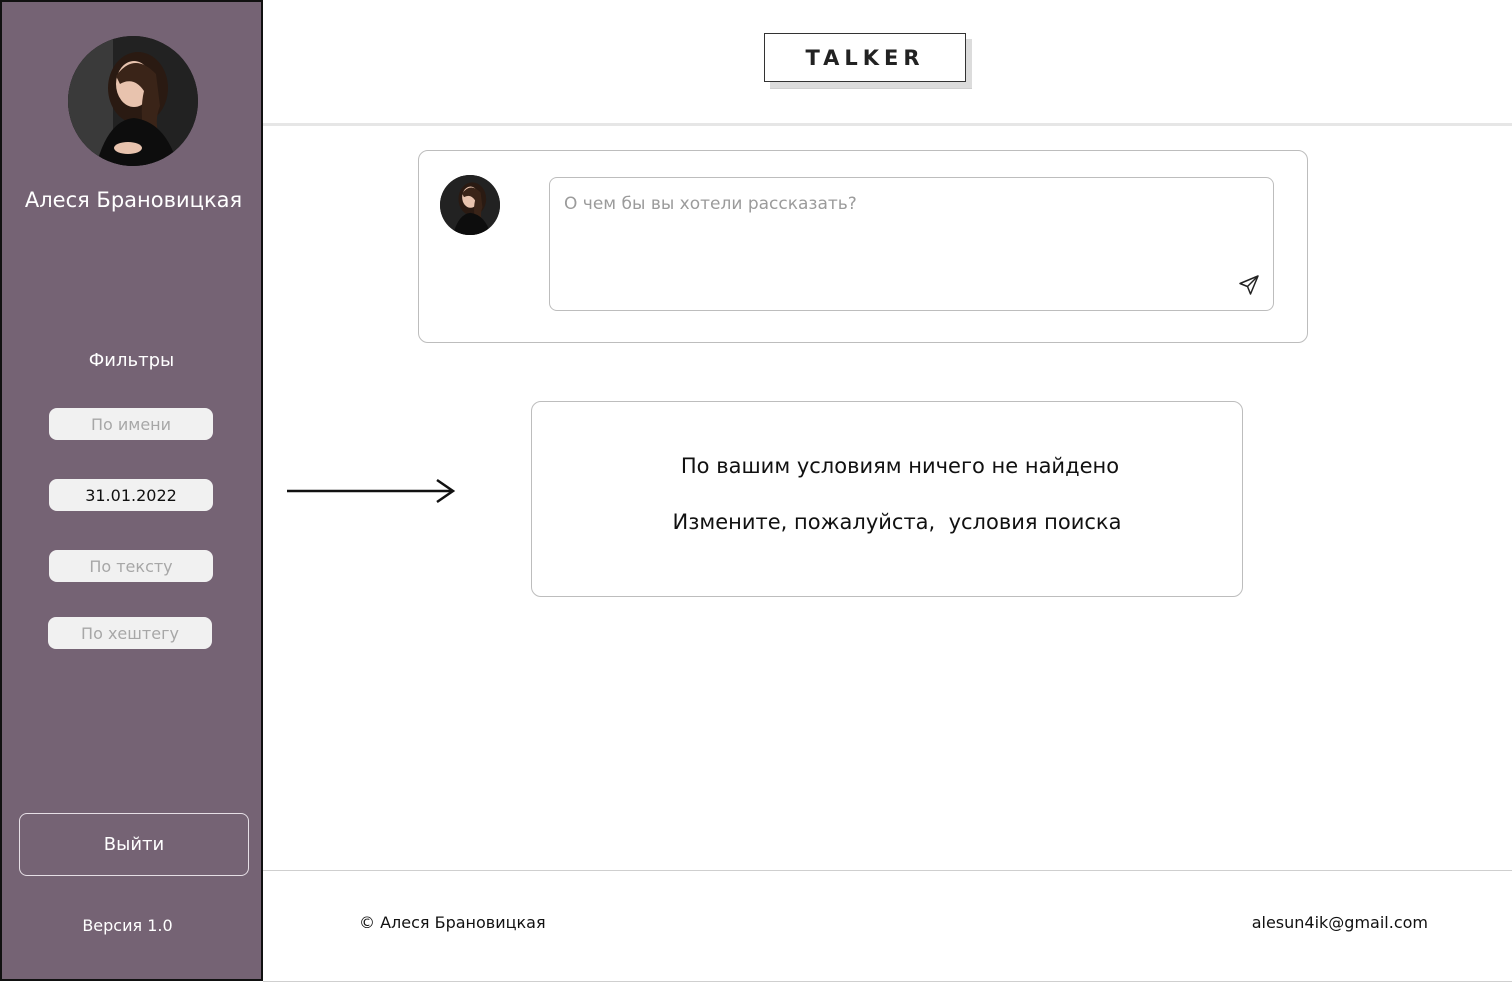  I want to click on arrow-right-icon, so click(371, 491).